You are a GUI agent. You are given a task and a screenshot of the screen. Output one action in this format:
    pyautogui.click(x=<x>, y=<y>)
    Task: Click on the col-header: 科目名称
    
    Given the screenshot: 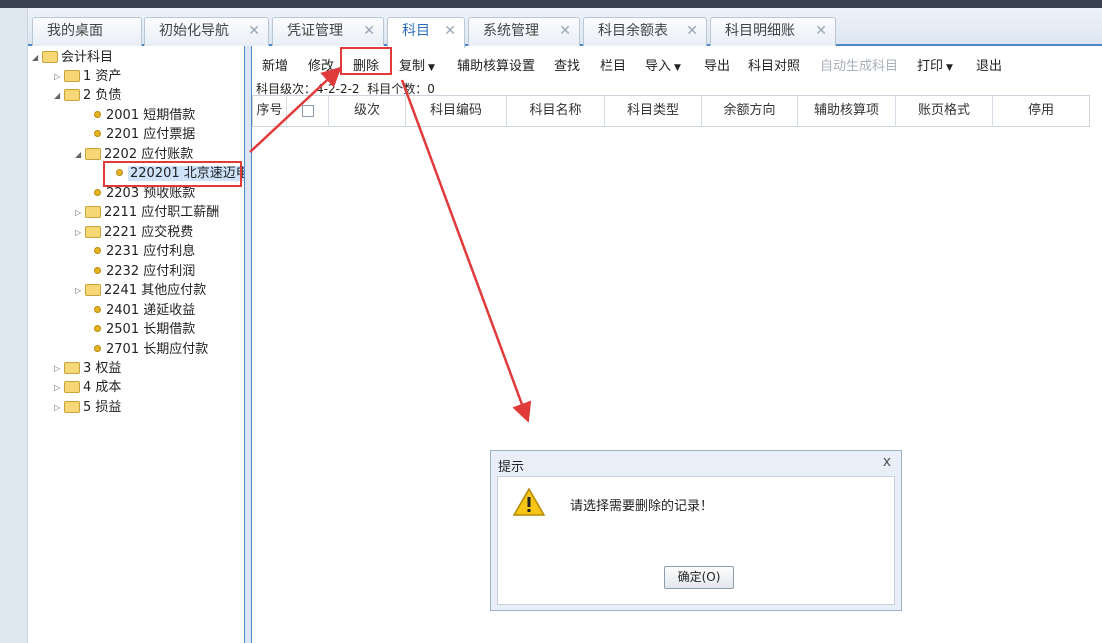 What is the action you would take?
    pyautogui.click(x=556, y=111)
    